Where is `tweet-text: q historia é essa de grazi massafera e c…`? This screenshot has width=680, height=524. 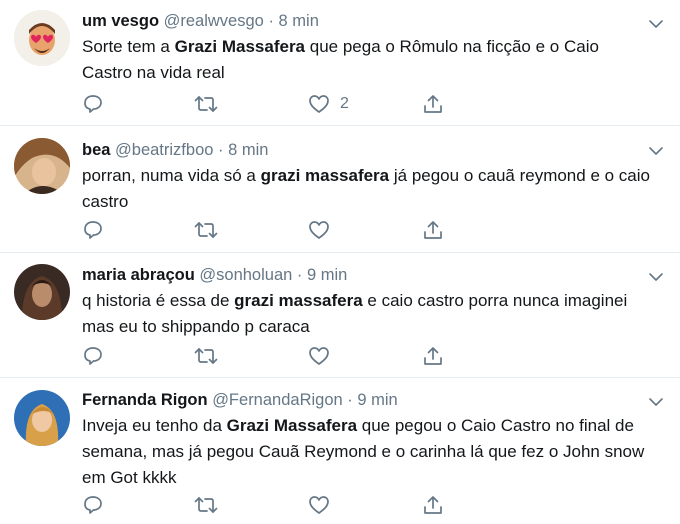 tweet-text: q historia é essa de grazi massafera e c… is located at coordinates (367, 314).